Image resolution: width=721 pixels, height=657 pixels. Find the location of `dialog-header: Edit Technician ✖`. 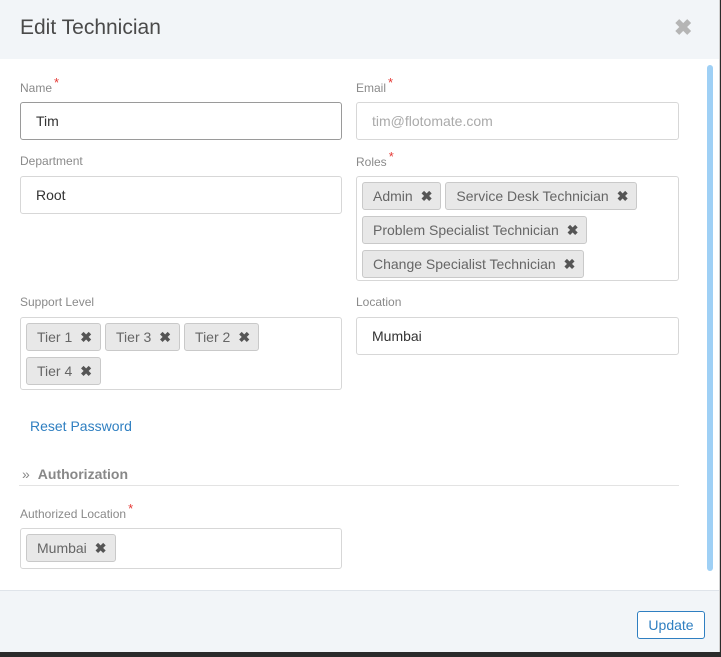

dialog-header: Edit Technician ✖ is located at coordinates (359, 29).